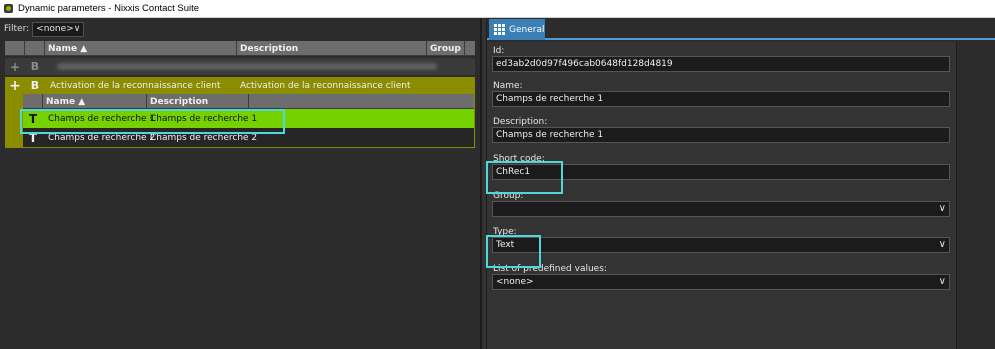 The width and height of the screenshot is (995, 349). I want to click on type-select: Text ∨, so click(721, 245).